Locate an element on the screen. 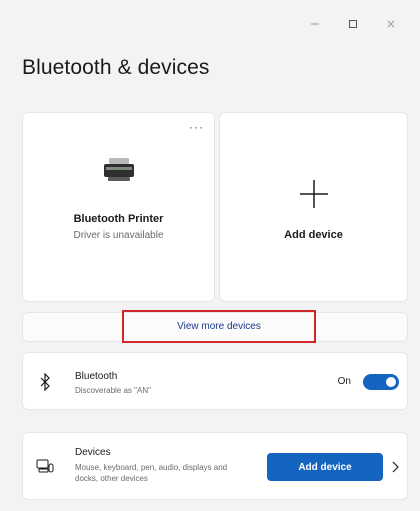 This screenshot has width=420, height=511. minimize-button is located at coordinates (315, 24).